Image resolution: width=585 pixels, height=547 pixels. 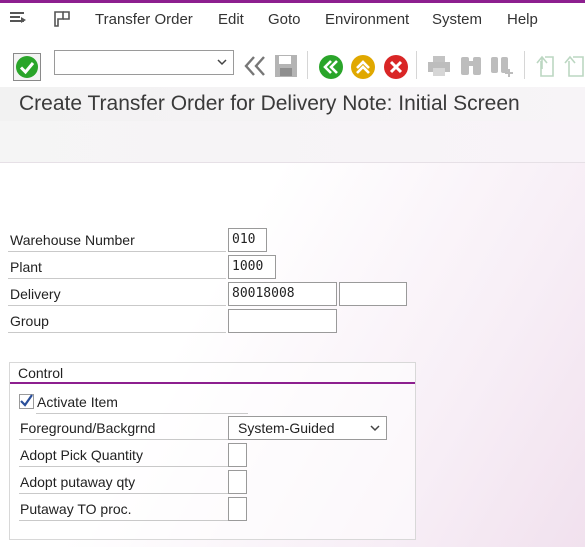 I want to click on checkmark-icon, so click(x=26, y=400).